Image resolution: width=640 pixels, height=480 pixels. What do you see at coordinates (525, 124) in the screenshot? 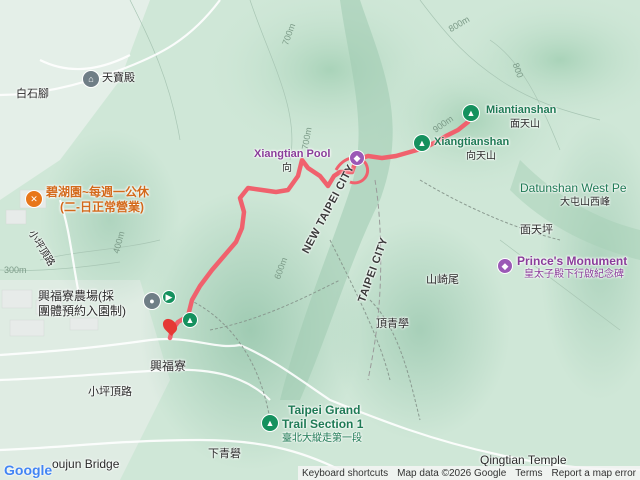
I see `miantianshan-label-zh: 面天山` at bounding box center [525, 124].